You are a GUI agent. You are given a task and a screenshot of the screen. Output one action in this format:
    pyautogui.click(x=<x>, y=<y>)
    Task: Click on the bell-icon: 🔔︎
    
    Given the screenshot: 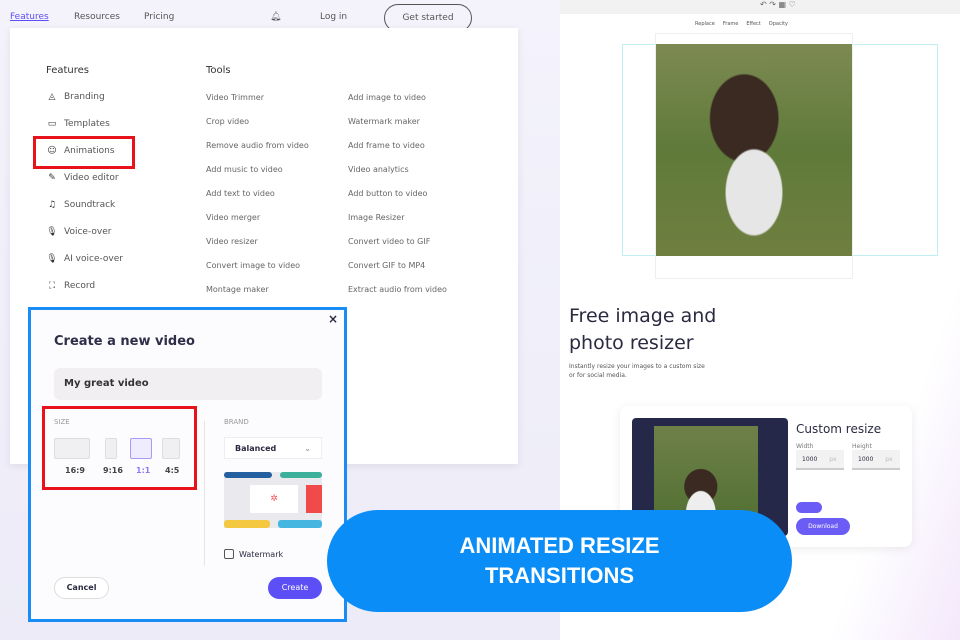 What is the action you would take?
    pyautogui.click(x=275, y=17)
    